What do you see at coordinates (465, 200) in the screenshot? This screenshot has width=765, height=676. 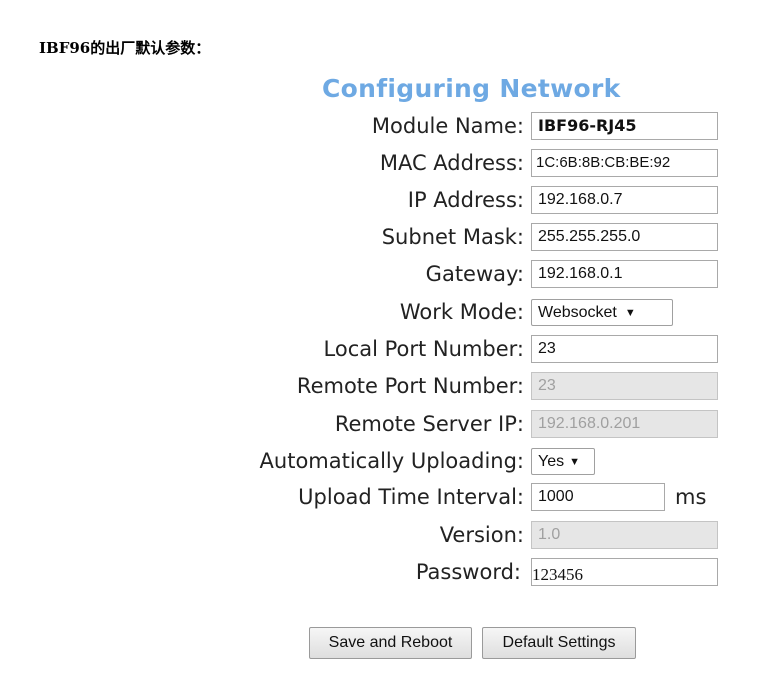 I see `ip-address-label: IP Address:` at bounding box center [465, 200].